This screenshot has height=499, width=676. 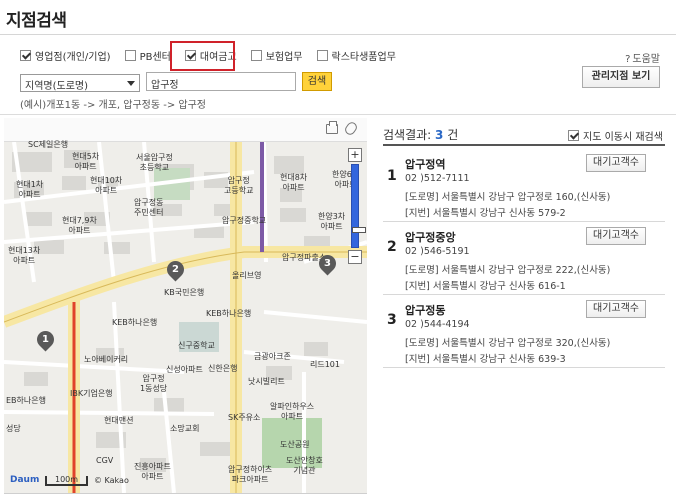 I want to click on results-header: 검색결과: 3 건, so click(x=420, y=134).